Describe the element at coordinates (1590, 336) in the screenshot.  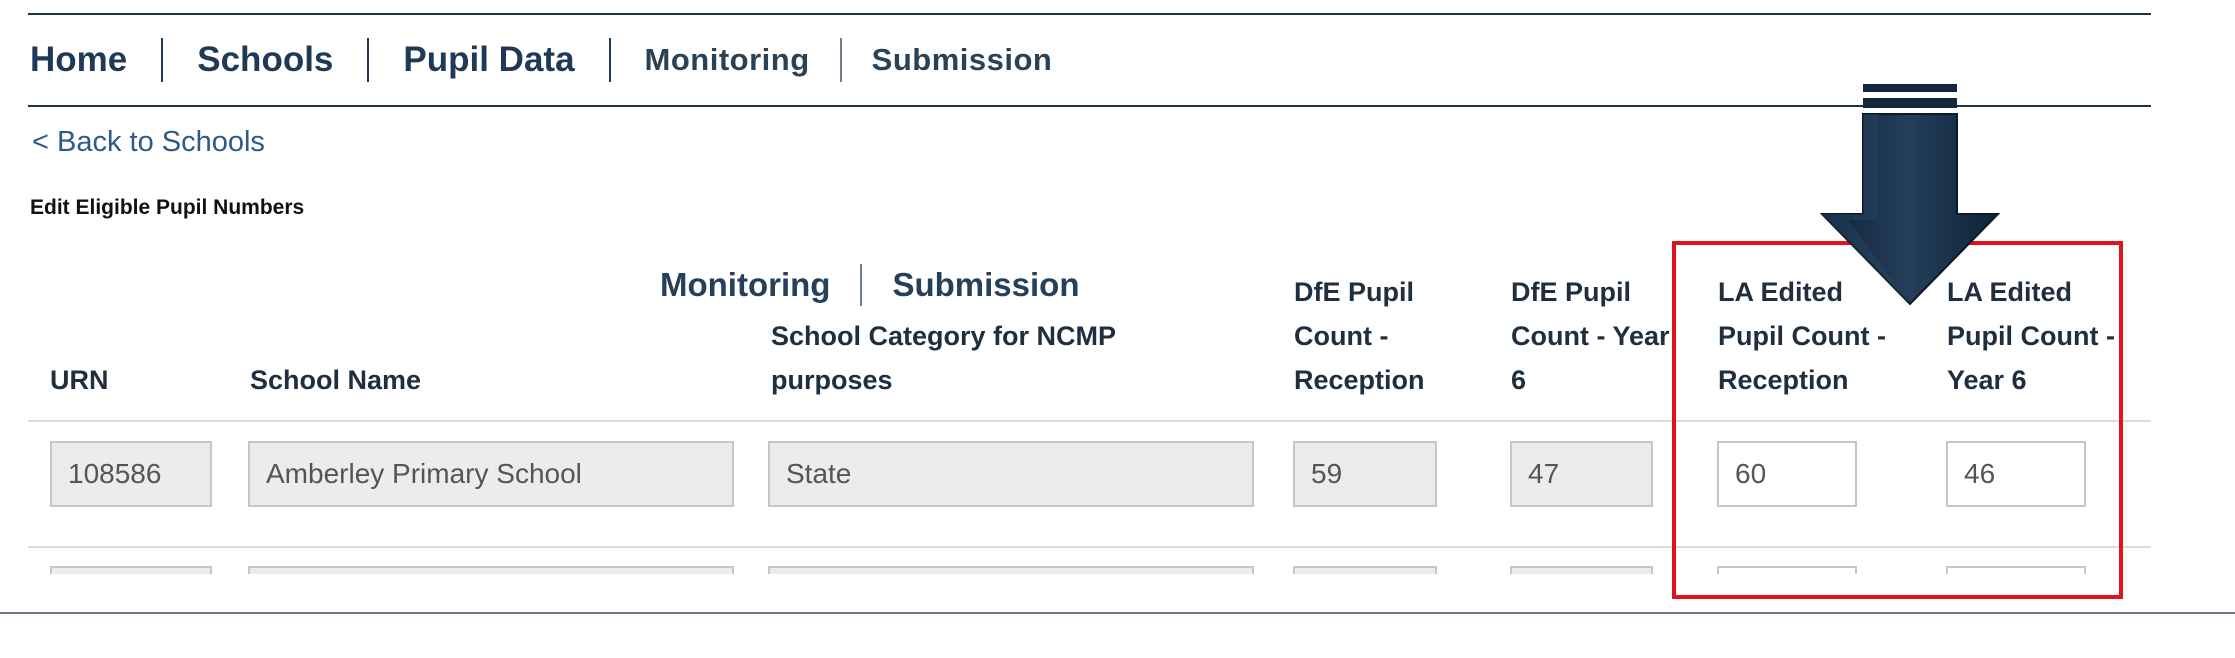
I see `header-dfe-year6: DfE Pupil Count - Year 6` at that location.